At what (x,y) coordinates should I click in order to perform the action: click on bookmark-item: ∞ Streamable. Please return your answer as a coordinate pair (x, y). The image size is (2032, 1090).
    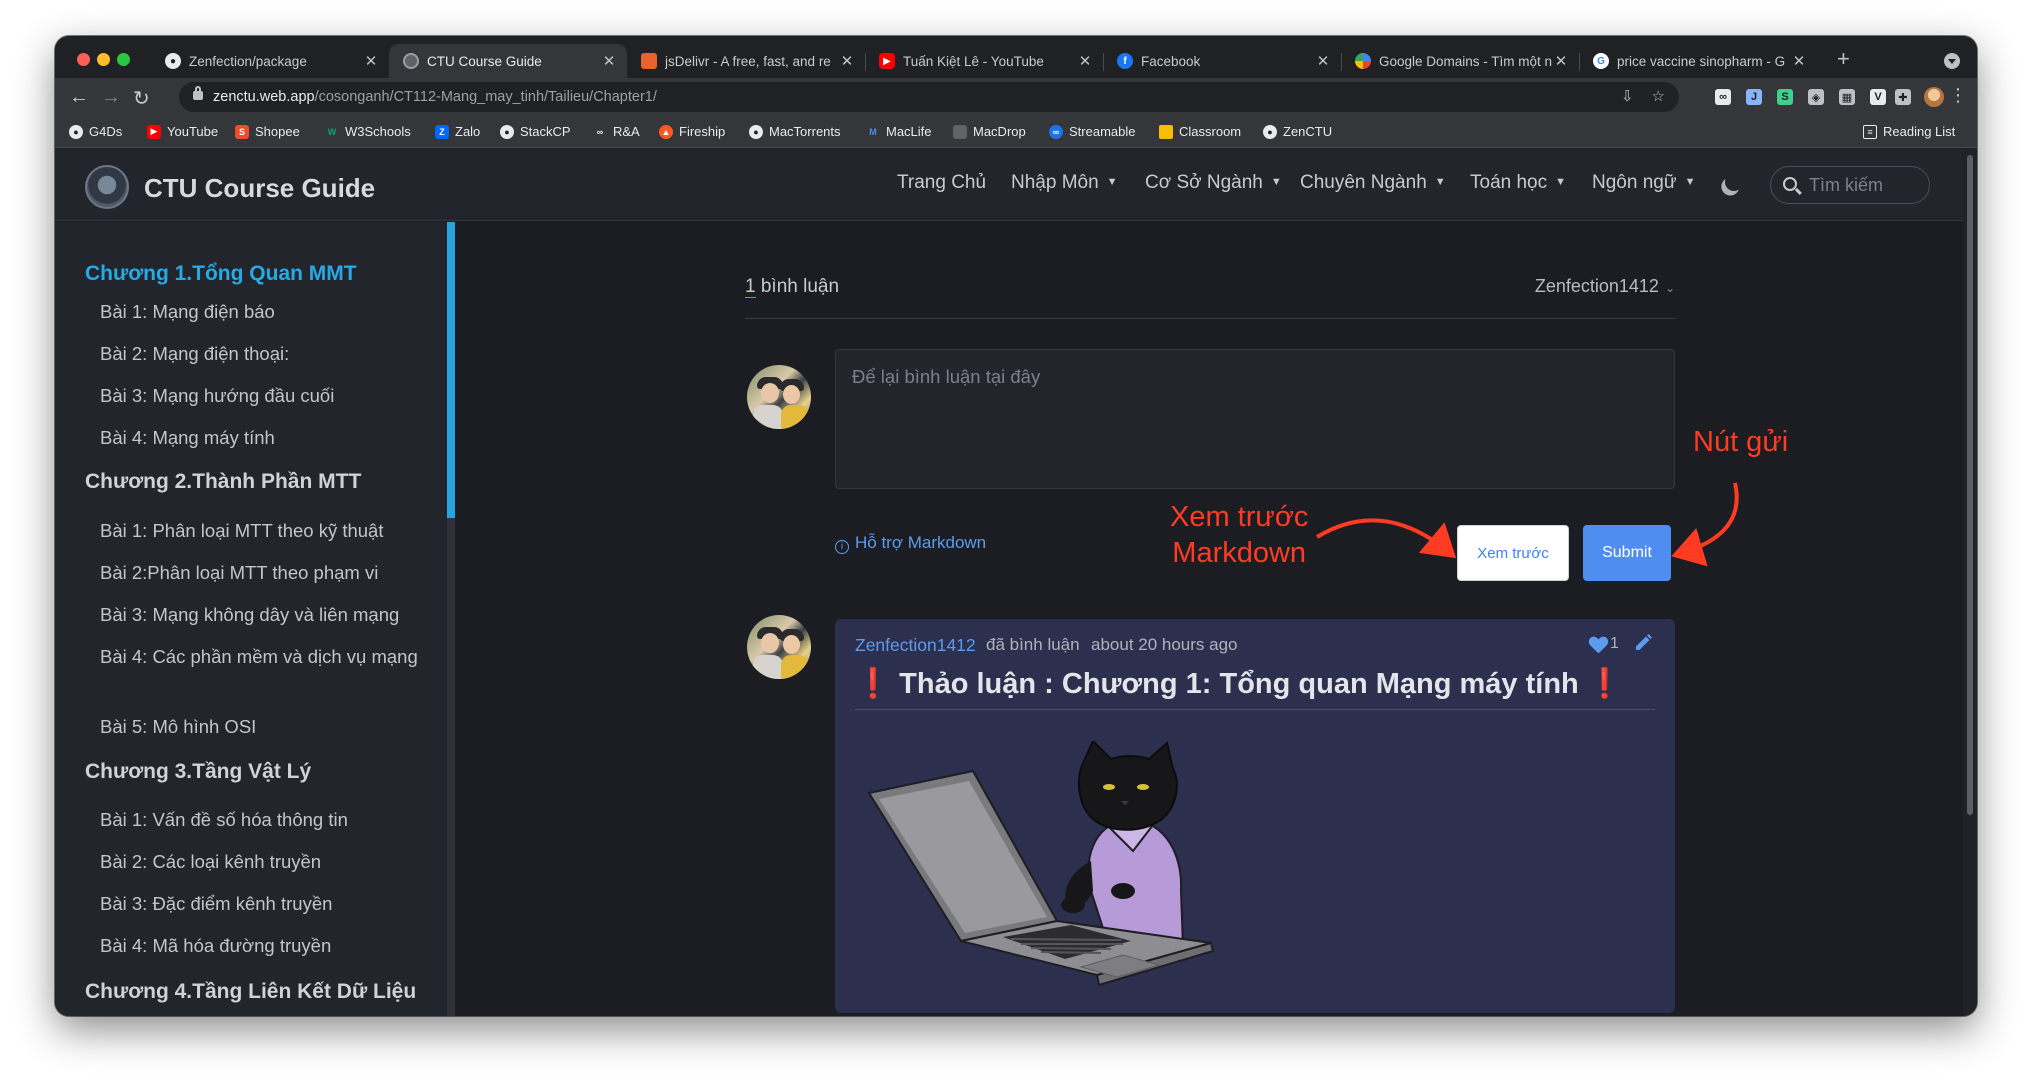
    Looking at the image, I should click on (1092, 131).